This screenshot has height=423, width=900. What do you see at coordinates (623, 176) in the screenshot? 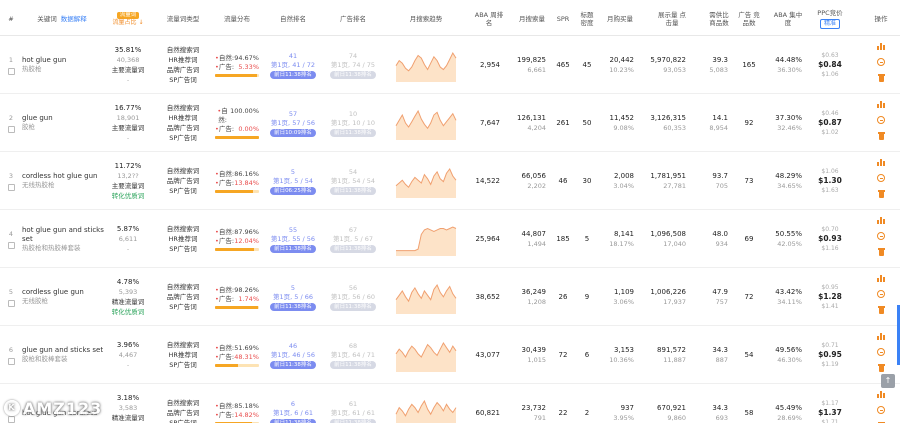
I see `monthly-buy-value: 2,008` at bounding box center [623, 176].